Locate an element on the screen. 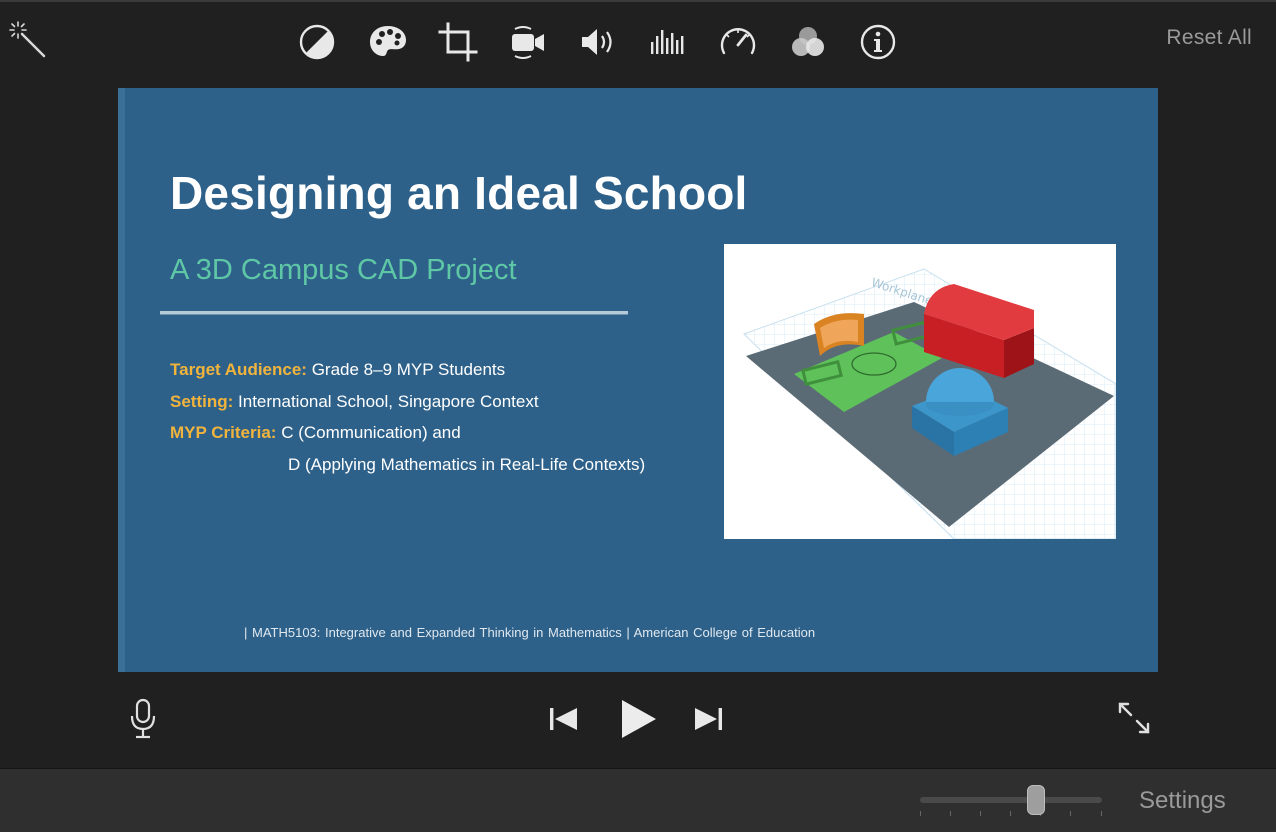 The height and width of the screenshot is (832, 1276). fact-key: MYP Criteria: is located at coordinates (223, 432).